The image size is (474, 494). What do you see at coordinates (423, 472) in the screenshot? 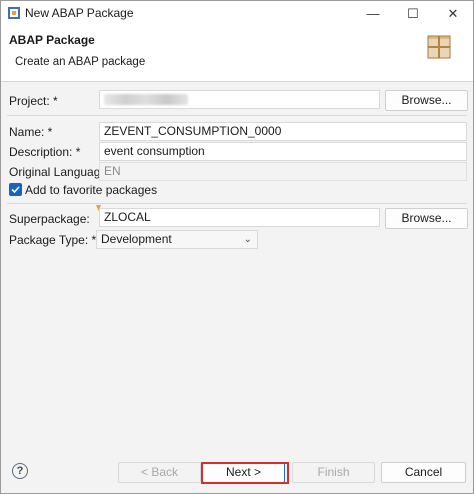
I see `cancel-button: Cancel` at bounding box center [423, 472].